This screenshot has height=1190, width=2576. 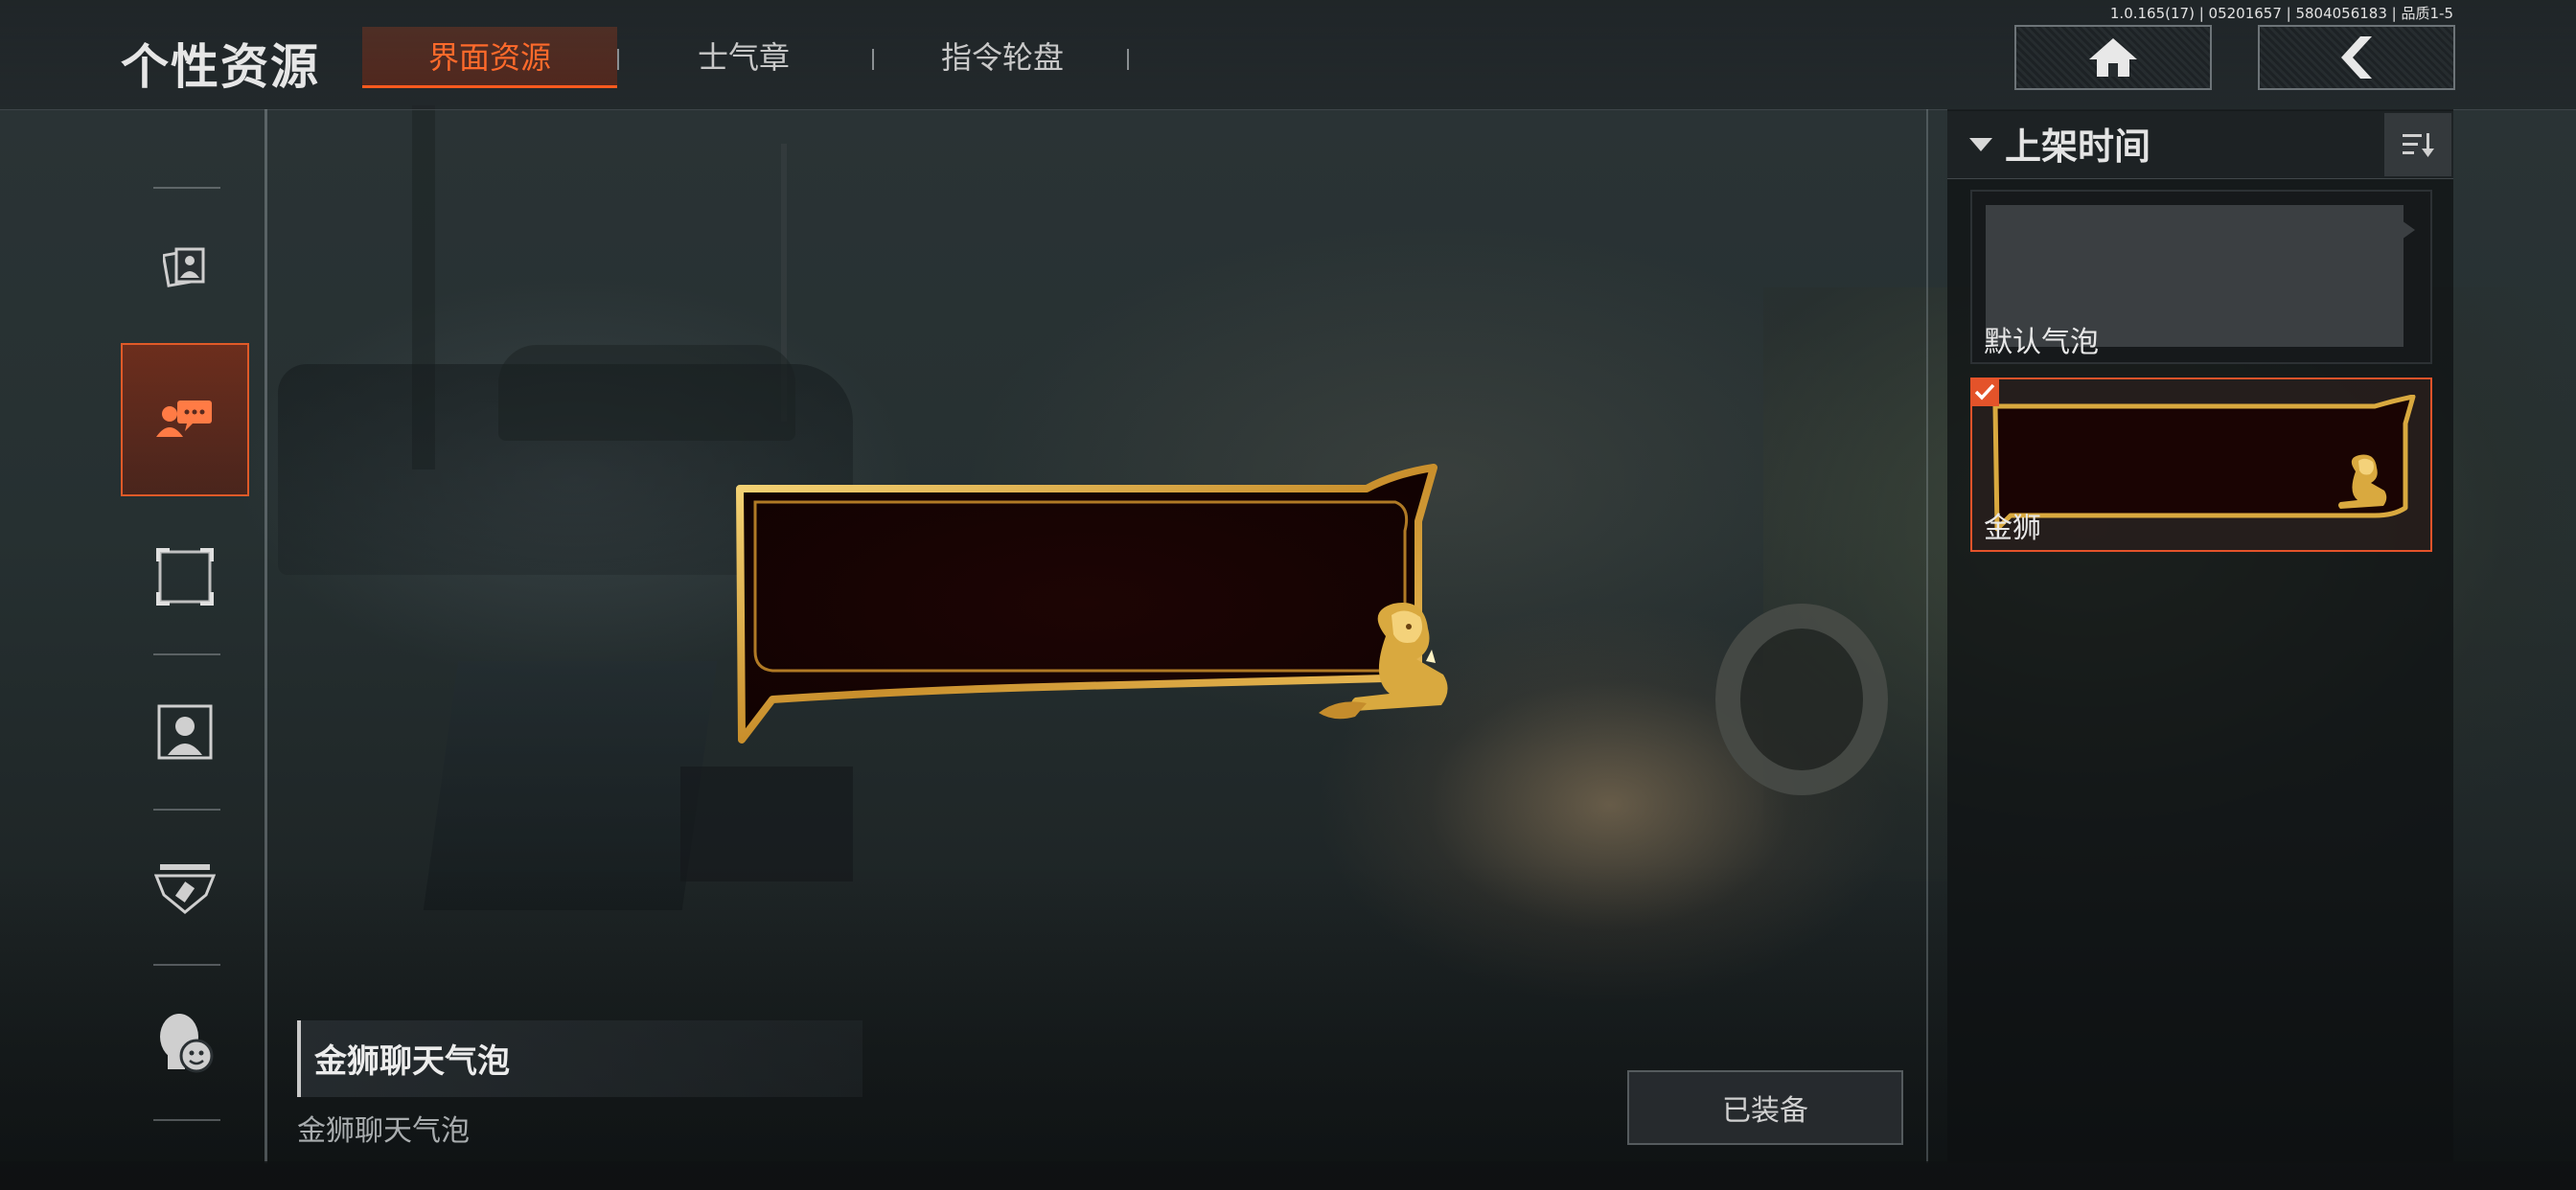 I want to click on bubble-tail-icon, so click(x=2408, y=230).